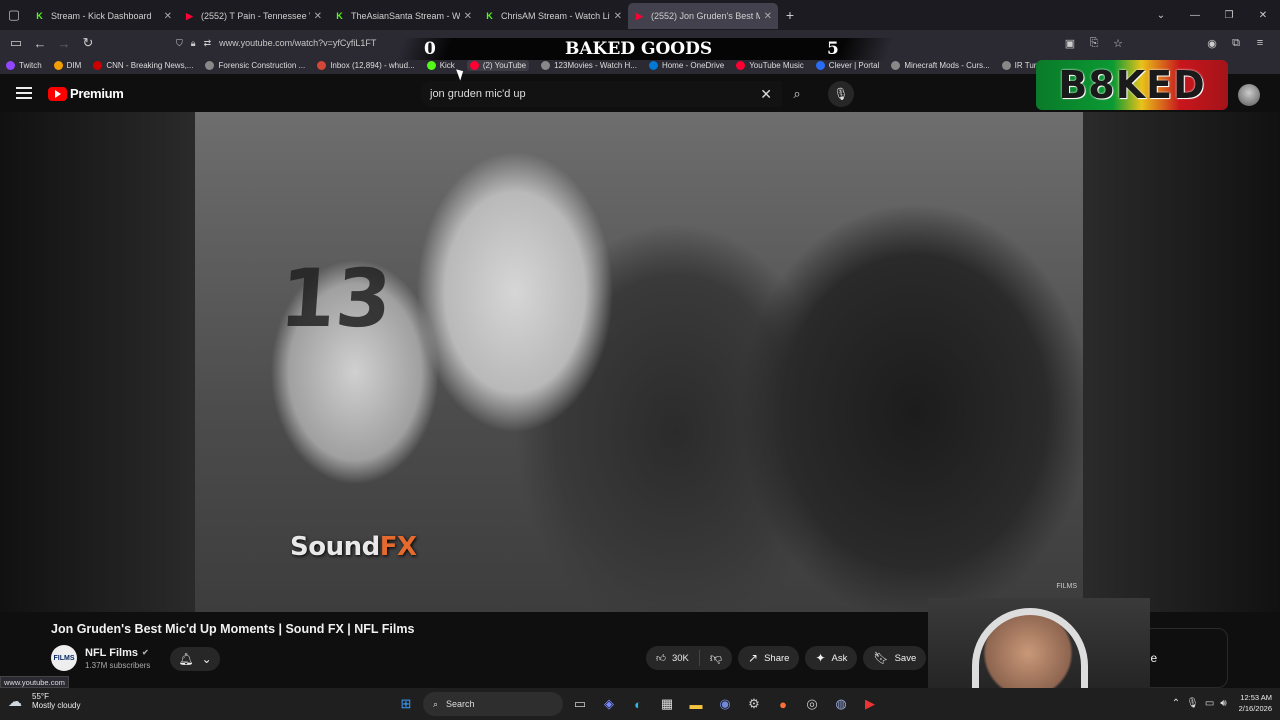 Image resolution: width=1280 pixels, height=720 pixels. What do you see at coordinates (255, 16) in the screenshot?
I see `tab-title: (2552) T Pain - Tennessee Whis` at bounding box center [255, 16].